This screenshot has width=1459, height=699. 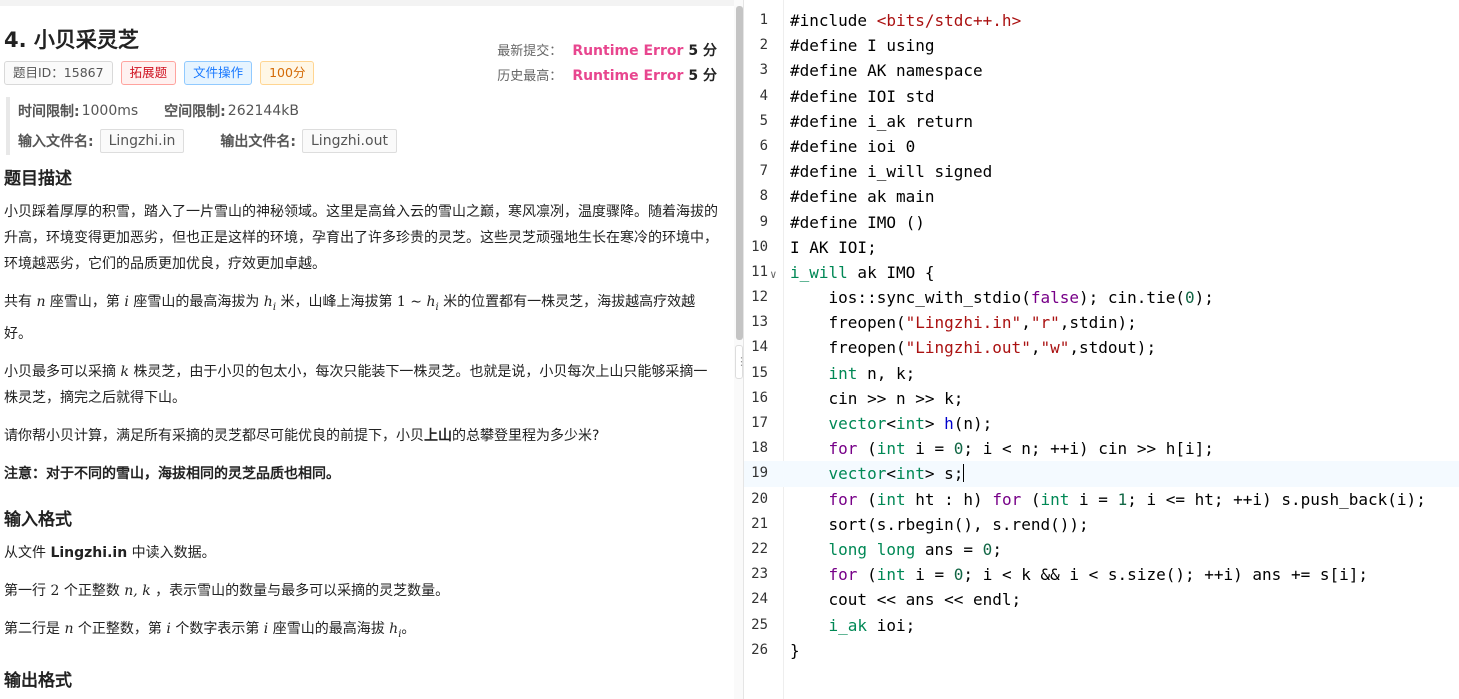 What do you see at coordinates (372, 111) in the screenshot?
I see `limits-row: 时间限制: 1000ms 空间限制: 262144kB` at bounding box center [372, 111].